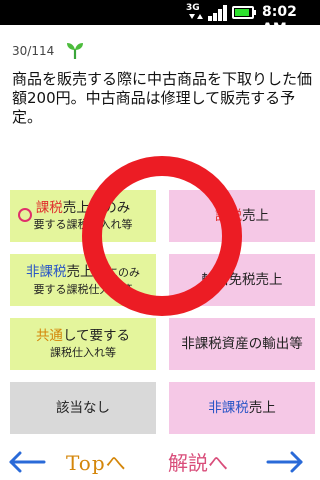 This screenshot has height=480, width=320. Describe the element at coordinates (49, 336) in the screenshot. I see `answer-keyword: 共通` at that location.